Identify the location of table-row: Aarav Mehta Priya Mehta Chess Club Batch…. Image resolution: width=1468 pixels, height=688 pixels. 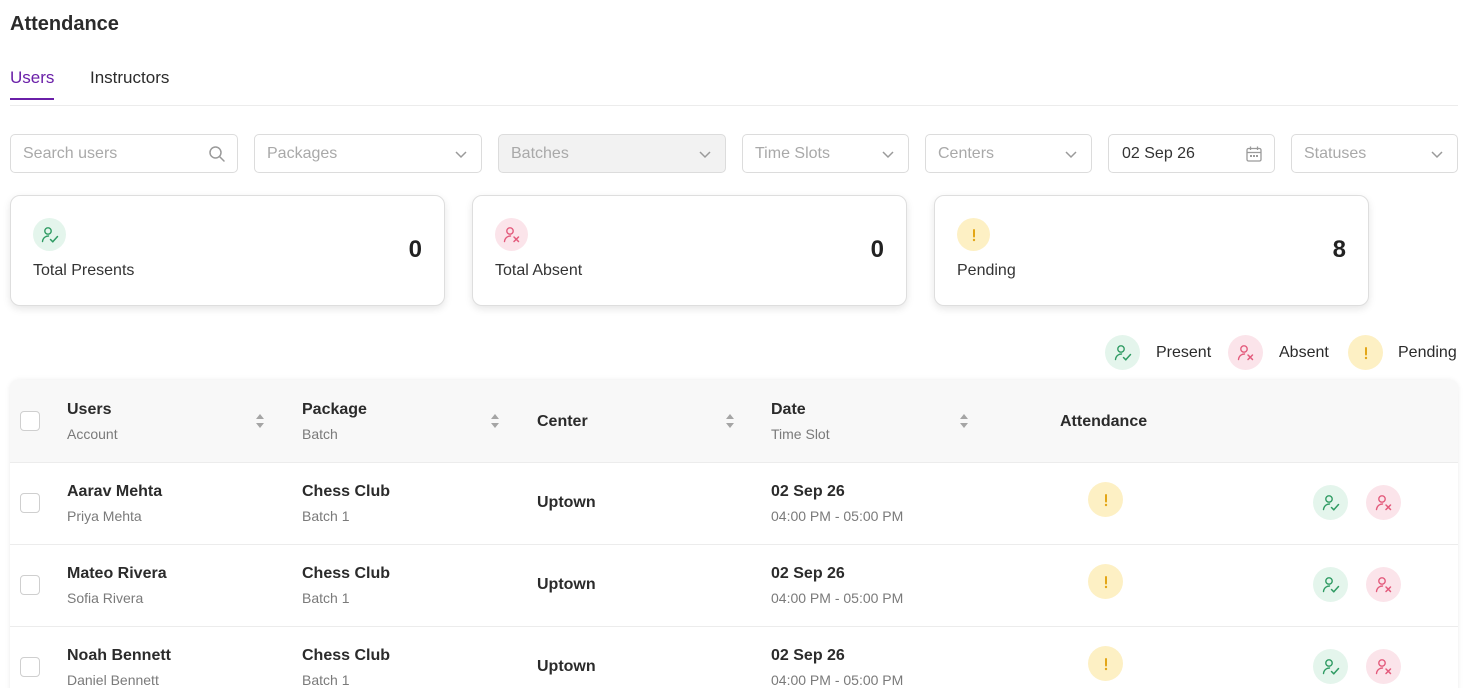
(734, 504).